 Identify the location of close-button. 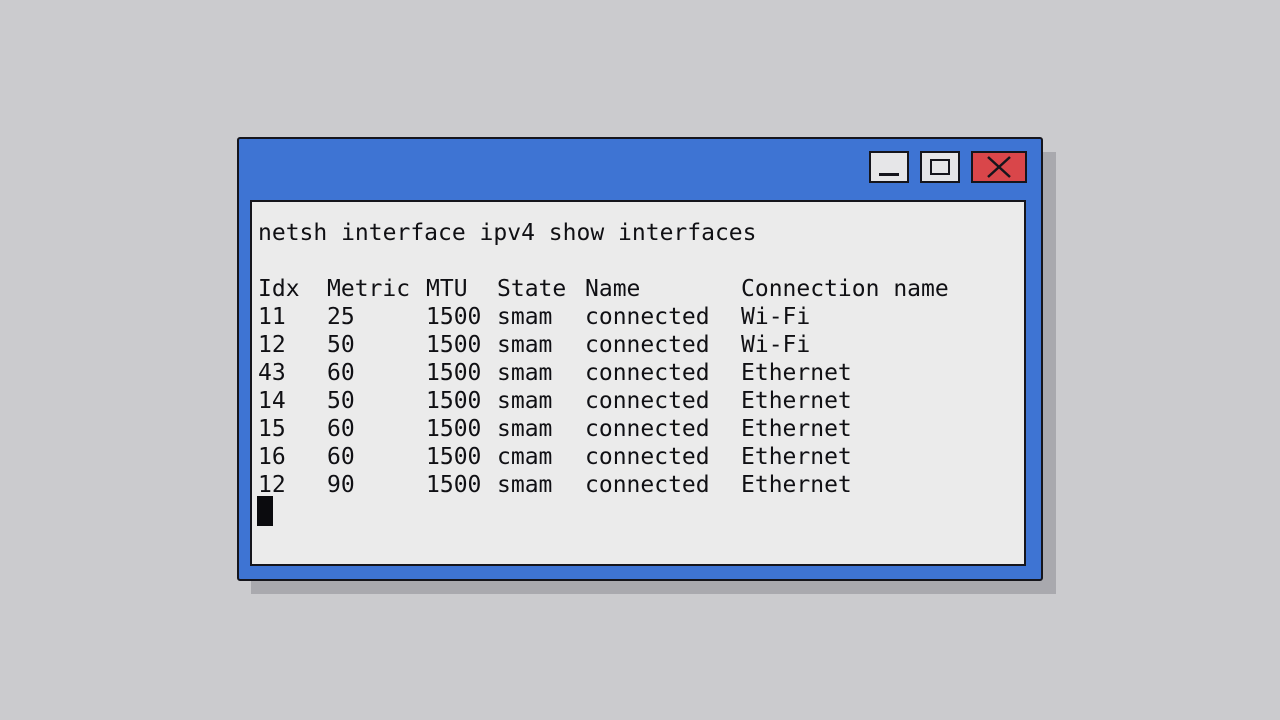
(999, 167).